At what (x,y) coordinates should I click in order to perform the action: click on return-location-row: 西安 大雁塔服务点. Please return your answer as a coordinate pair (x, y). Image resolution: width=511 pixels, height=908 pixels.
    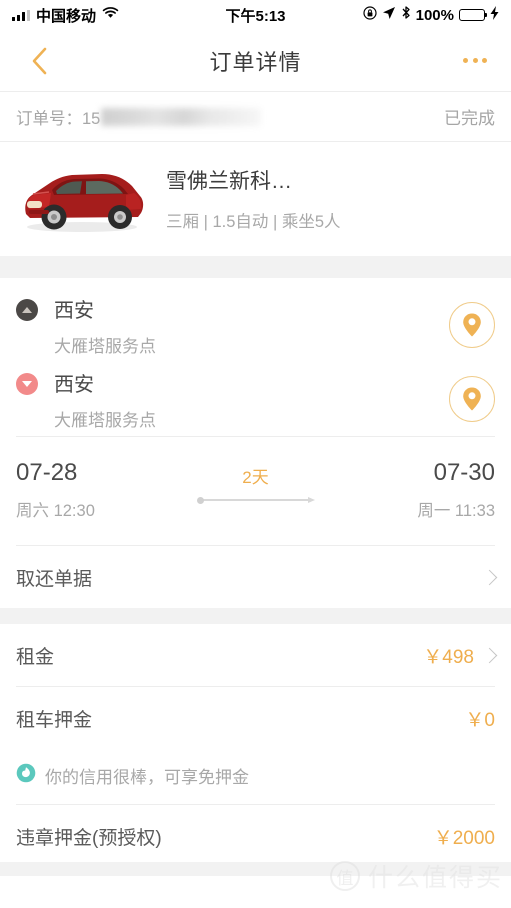
    Looking at the image, I should click on (255, 395).